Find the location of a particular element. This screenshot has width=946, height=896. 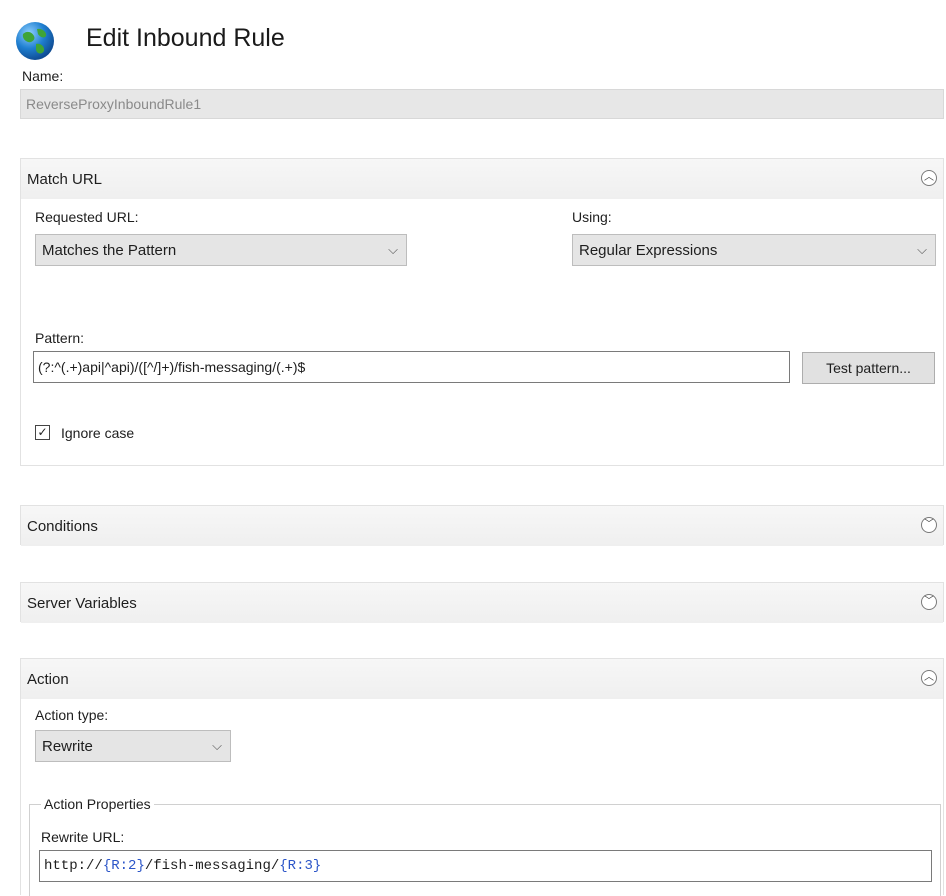

rewrite-url-text: /fish-messaging/ is located at coordinates (212, 866).